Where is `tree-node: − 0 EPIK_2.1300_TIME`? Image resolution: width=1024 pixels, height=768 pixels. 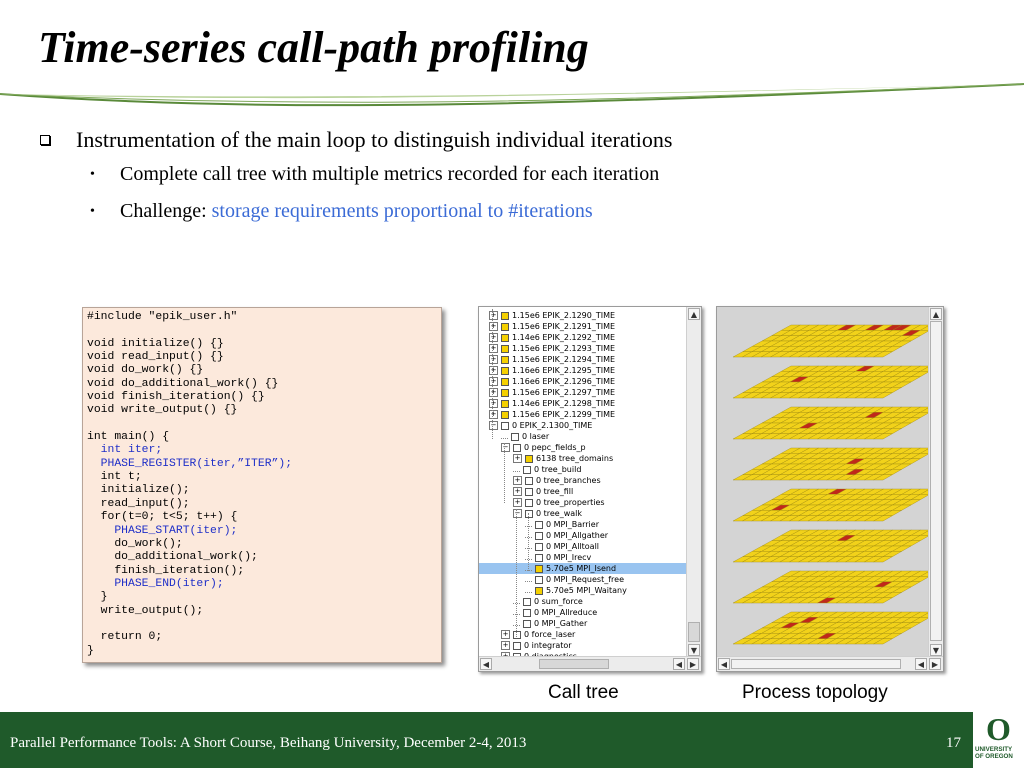 tree-node: − 0 EPIK_2.1300_TIME is located at coordinates (540, 425).